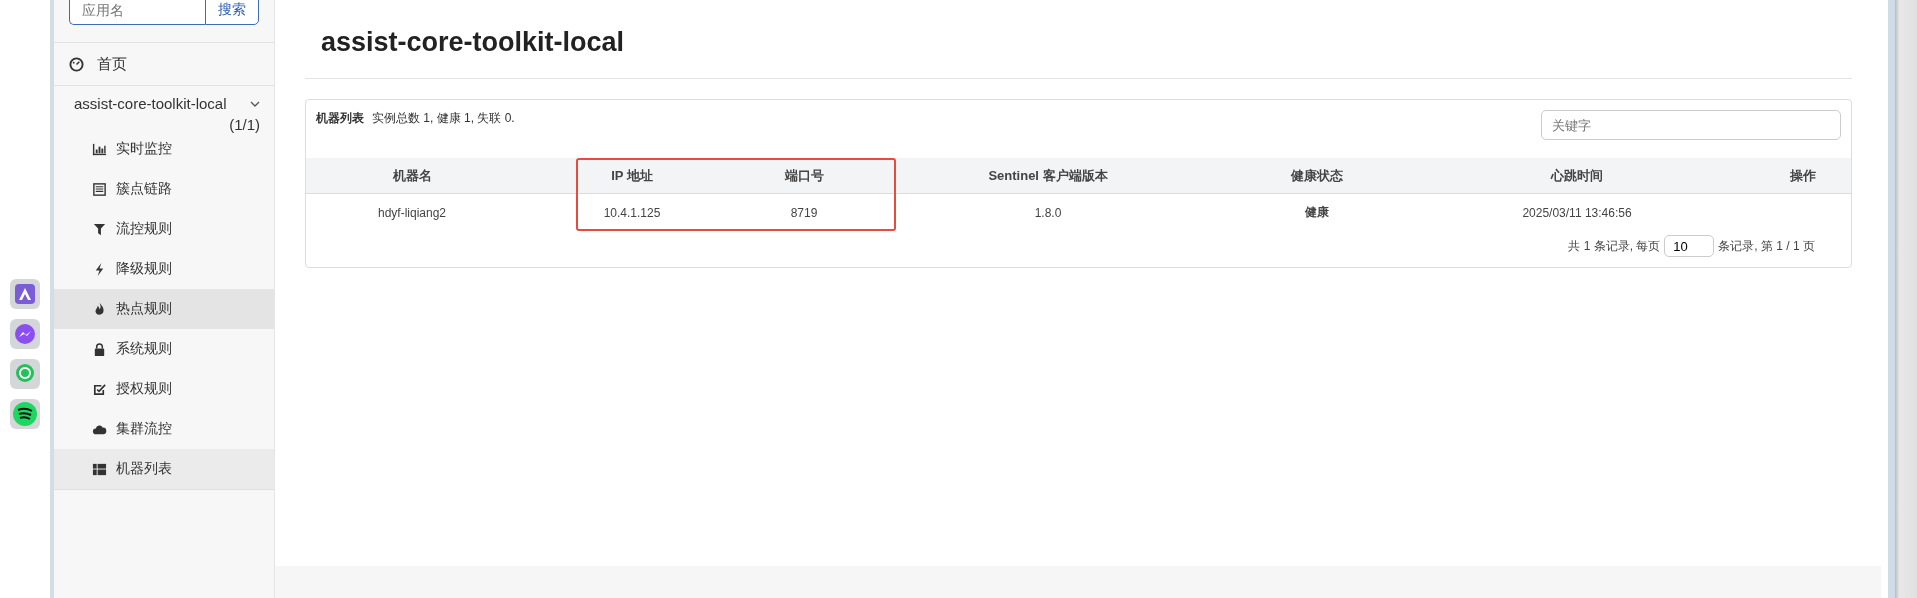  I want to click on table-cell-text: 健康, so click(1317, 212).